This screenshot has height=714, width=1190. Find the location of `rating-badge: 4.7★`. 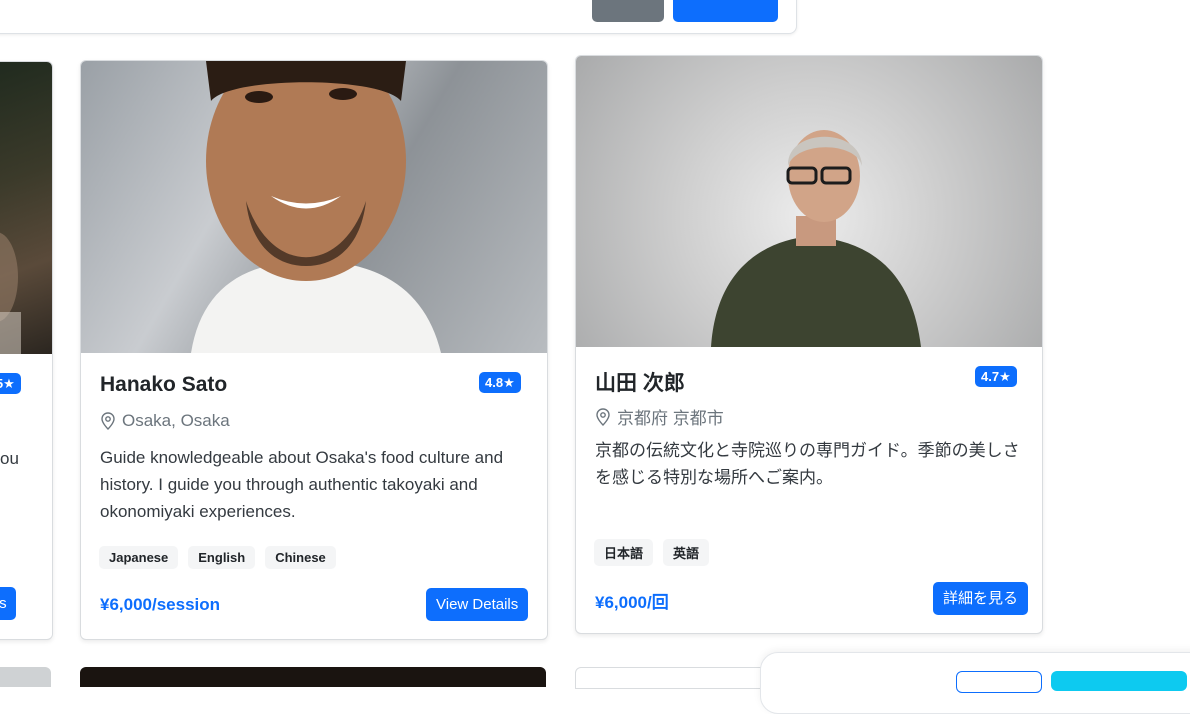

rating-badge: 4.7★ is located at coordinates (996, 376).